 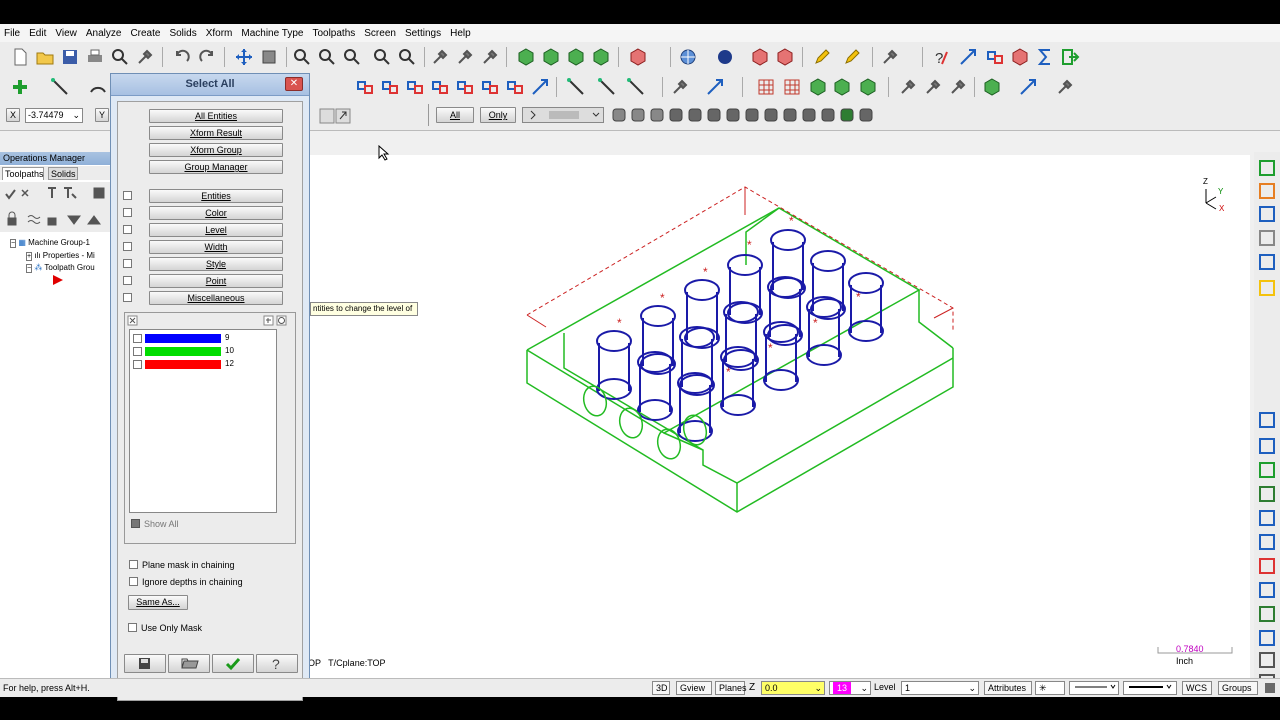 What do you see at coordinates (1267, 214) in the screenshot?
I see `rb-view-c-icon` at bounding box center [1267, 214].